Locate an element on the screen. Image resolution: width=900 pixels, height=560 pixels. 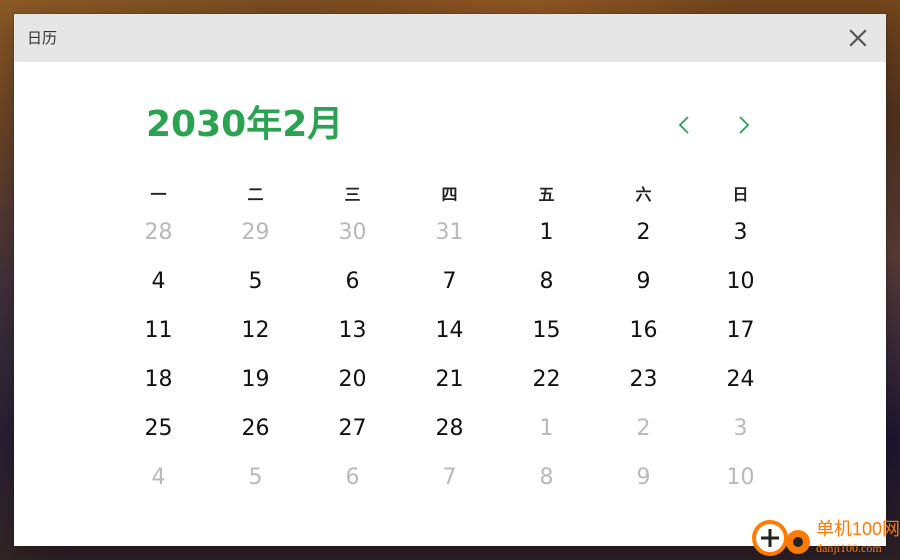
next-month-button is located at coordinates (744, 125).